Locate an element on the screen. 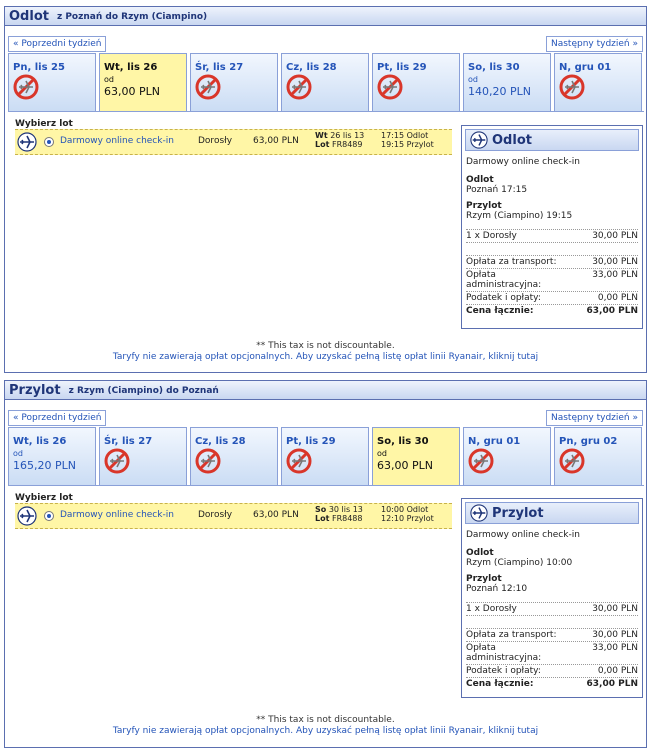  inbound-header: Przylot z Rzym (Ciampino) do Poznań is located at coordinates (325, 390).